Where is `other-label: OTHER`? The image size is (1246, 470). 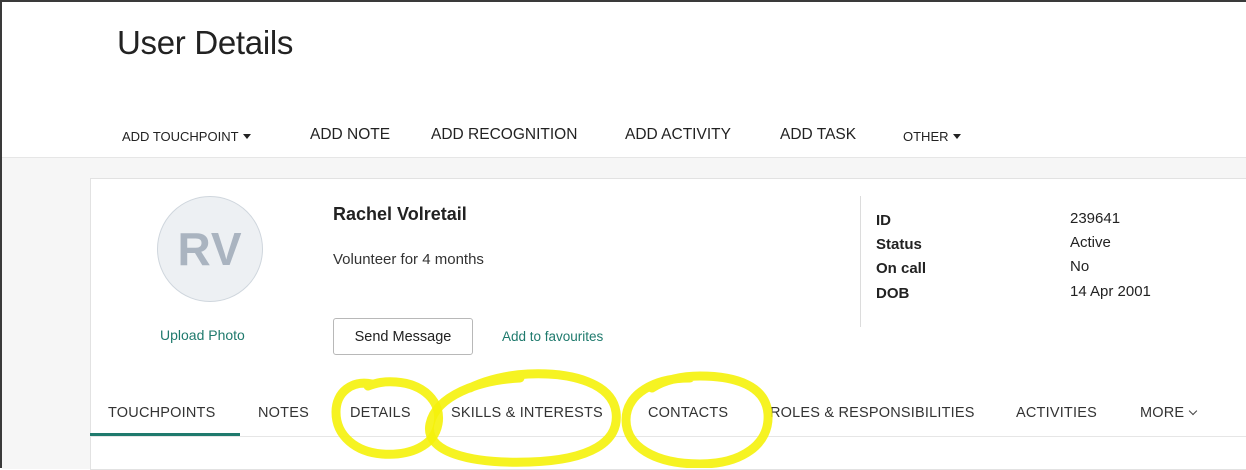 other-label: OTHER is located at coordinates (926, 136).